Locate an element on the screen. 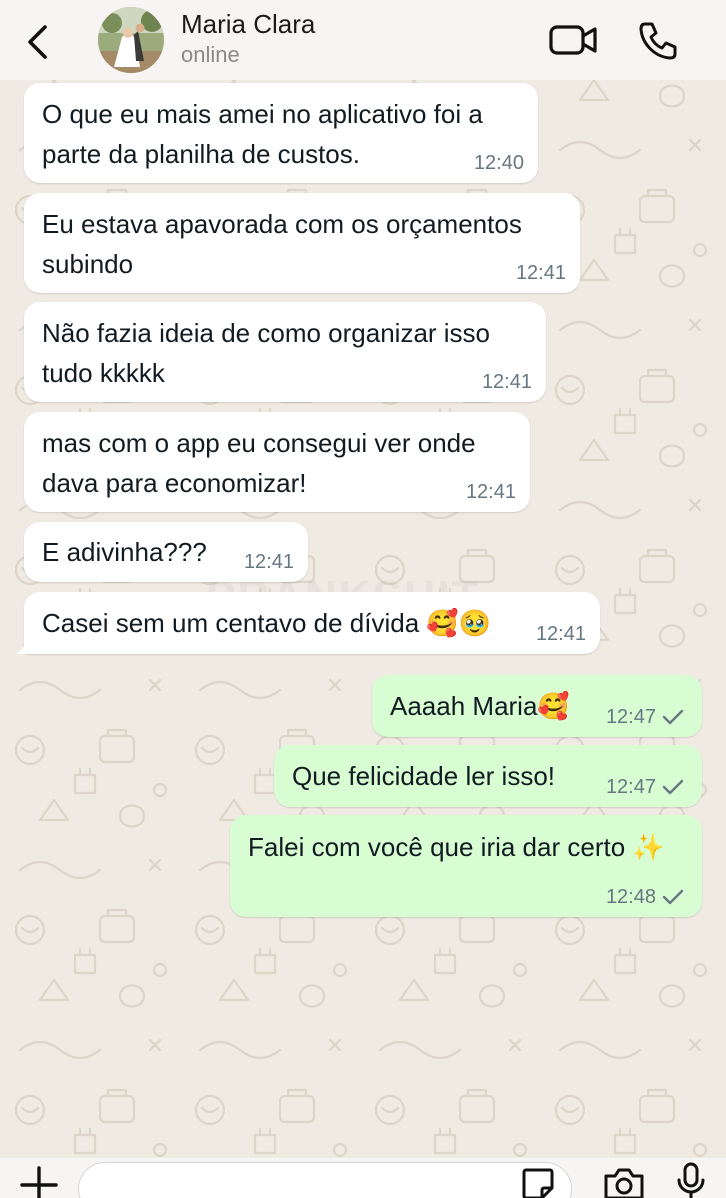 This screenshot has width=726, height=1198. phone-icon is located at coordinates (658, 41).